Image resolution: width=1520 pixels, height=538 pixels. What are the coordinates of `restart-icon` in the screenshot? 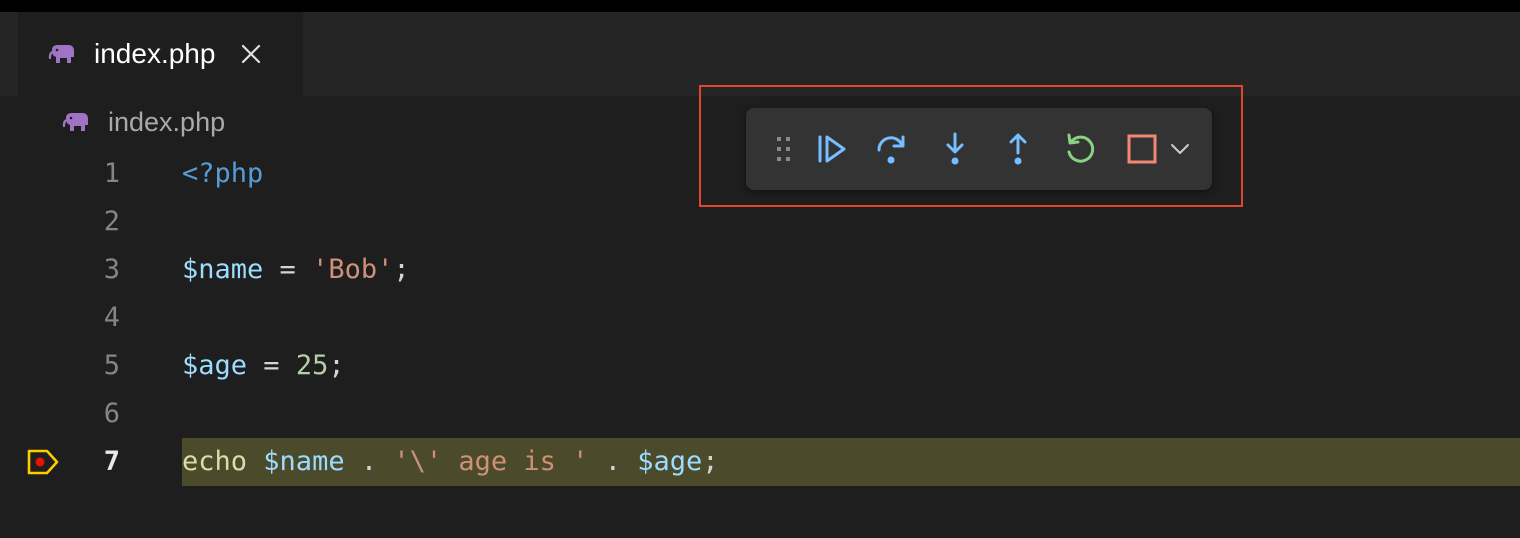 It's located at (1081, 148).